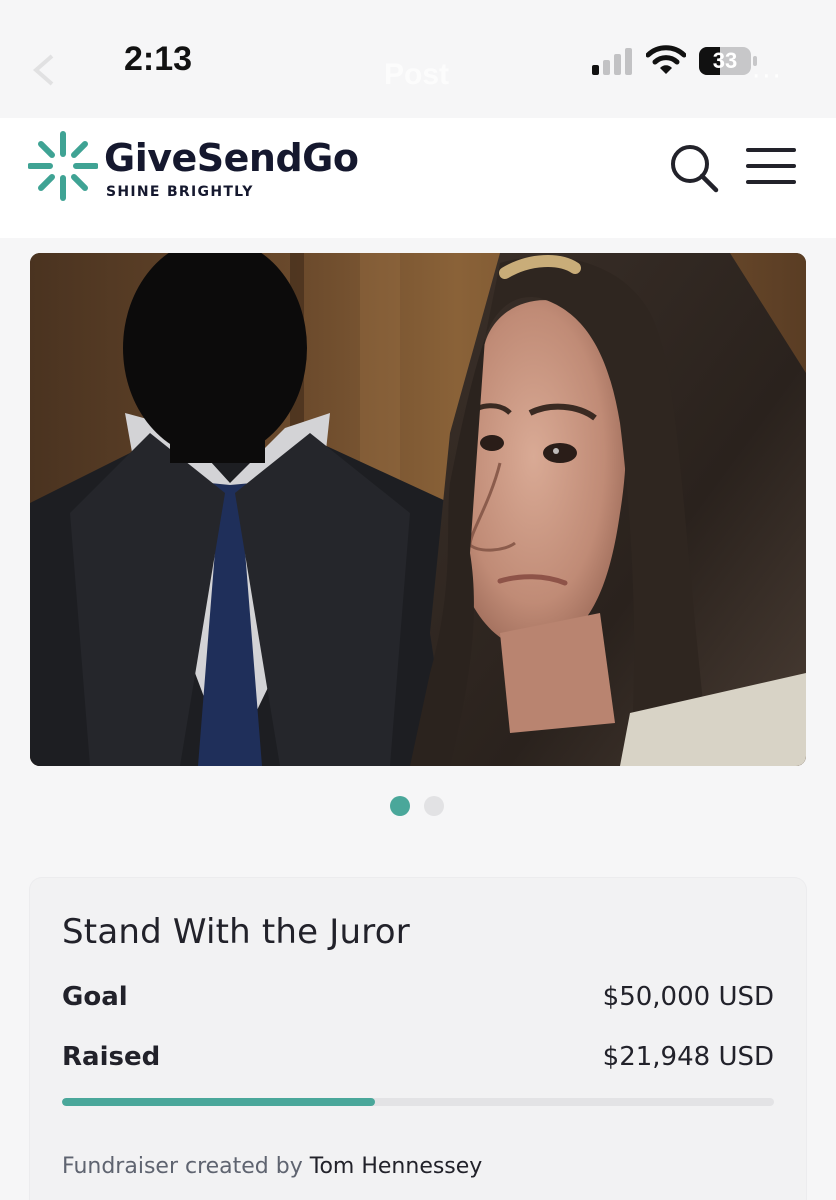 This screenshot has width=836, height=1200. Describe the element at coordinates (231, 158) in the screenshot. I see `brand-name: GiveSendGo` at that location.